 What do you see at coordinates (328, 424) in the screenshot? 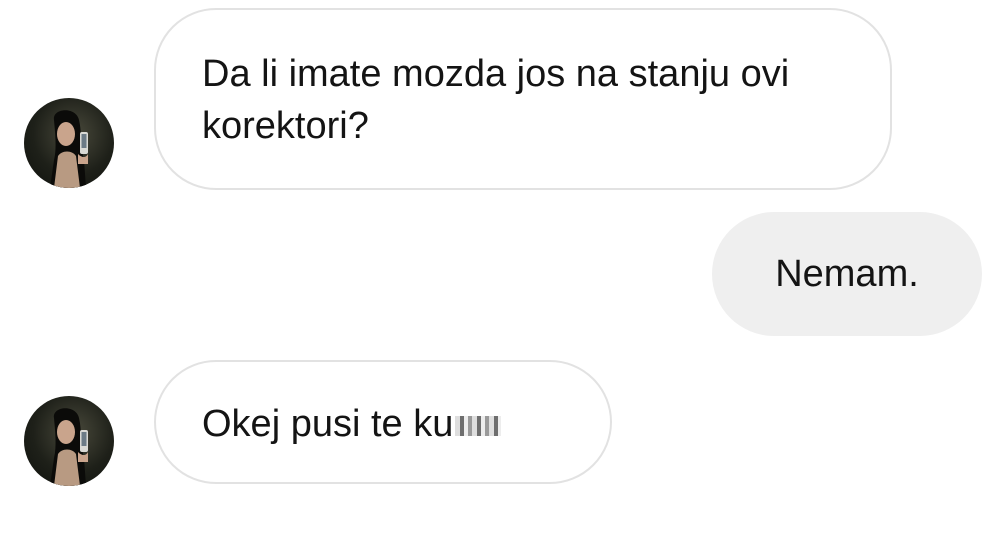
I see `message-text: Okej pusi te ku` at bounding box center [328, 424].